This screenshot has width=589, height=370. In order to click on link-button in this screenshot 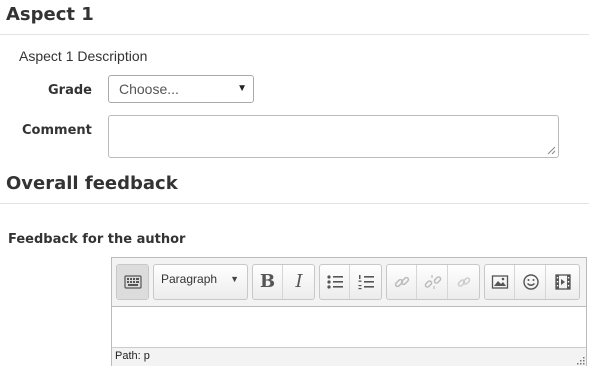, I will do `click(402, 282)`.